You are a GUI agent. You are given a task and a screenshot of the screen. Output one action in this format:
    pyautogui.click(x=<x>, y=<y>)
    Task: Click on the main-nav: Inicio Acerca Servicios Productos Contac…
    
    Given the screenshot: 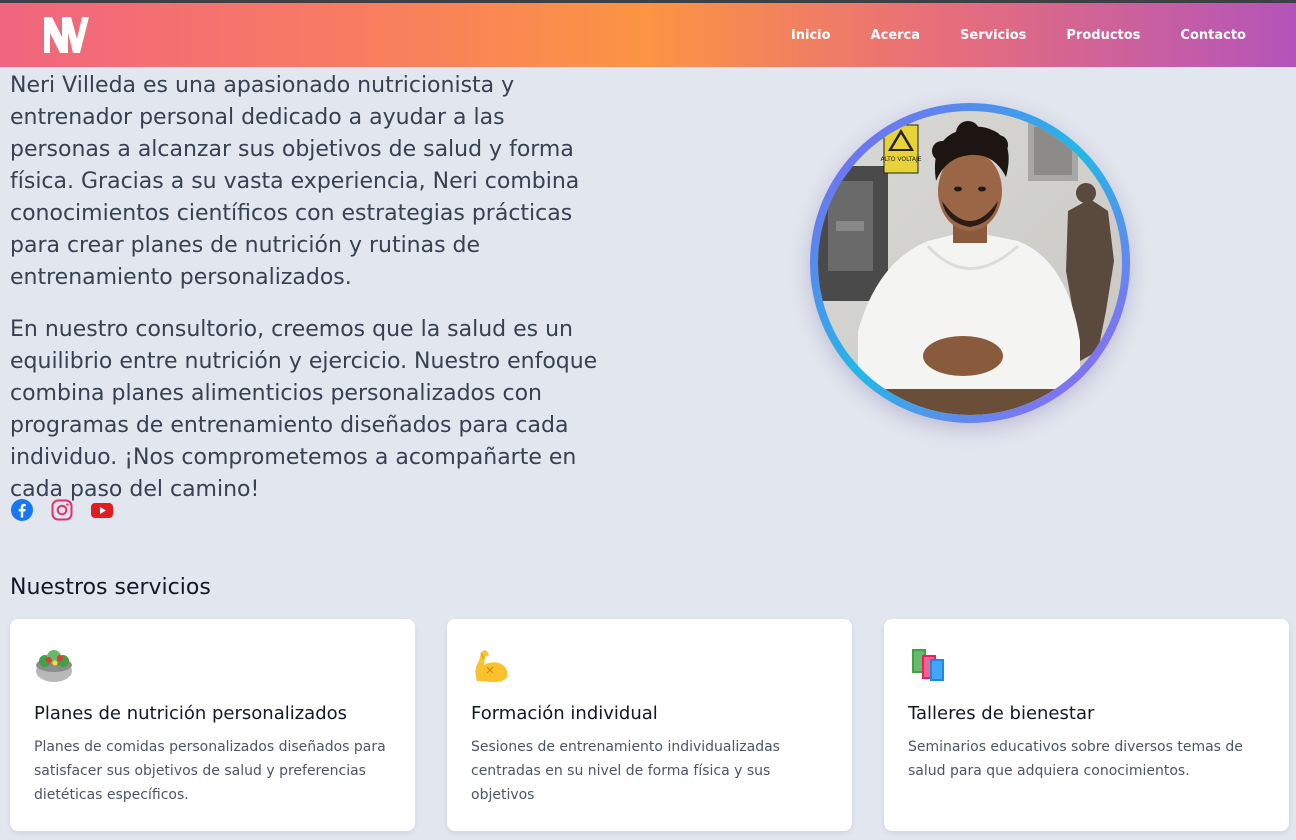 What is the action you would take?
    pyautogui.click(x=998, y=35)
    